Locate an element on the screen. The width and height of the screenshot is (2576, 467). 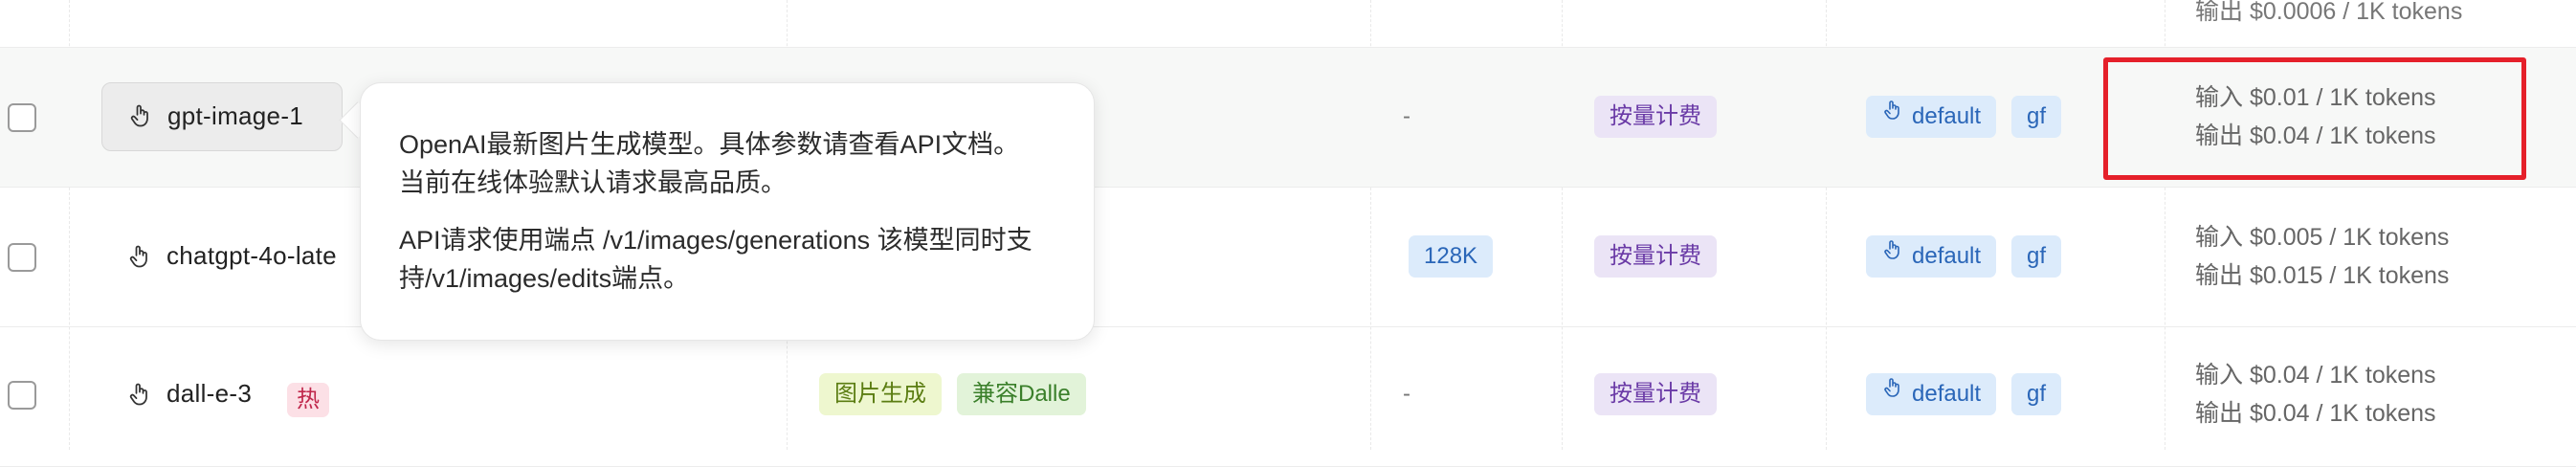
category-tag: 图片生成 is located at coordinates (880, 394).